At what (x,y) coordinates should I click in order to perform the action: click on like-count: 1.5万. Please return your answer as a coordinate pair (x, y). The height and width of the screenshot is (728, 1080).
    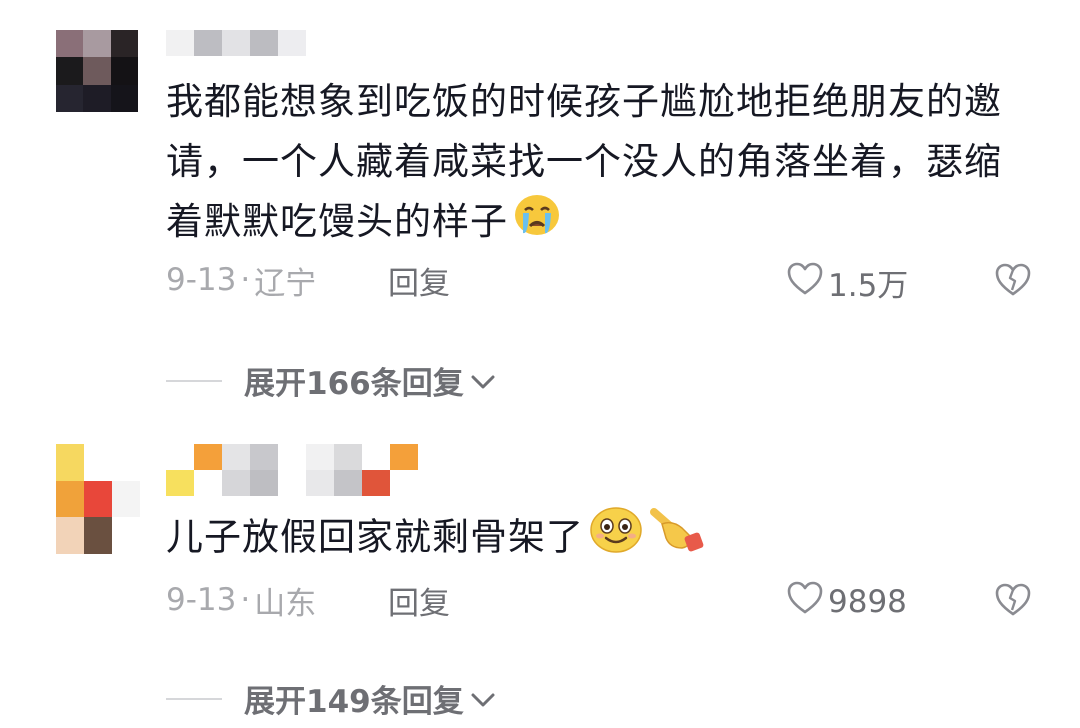
    Looking at the image, I should click on (868, 286).